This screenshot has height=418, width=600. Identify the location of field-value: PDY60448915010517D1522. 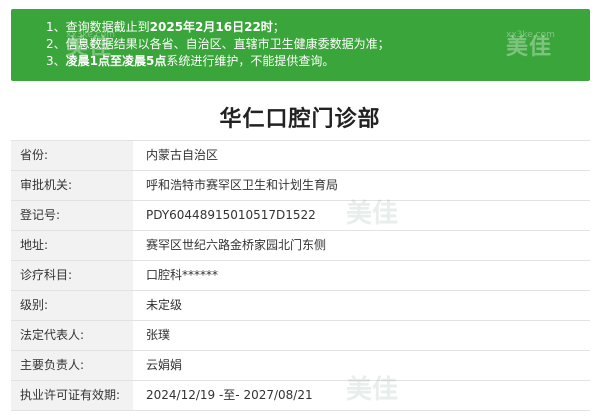
(361, 215).